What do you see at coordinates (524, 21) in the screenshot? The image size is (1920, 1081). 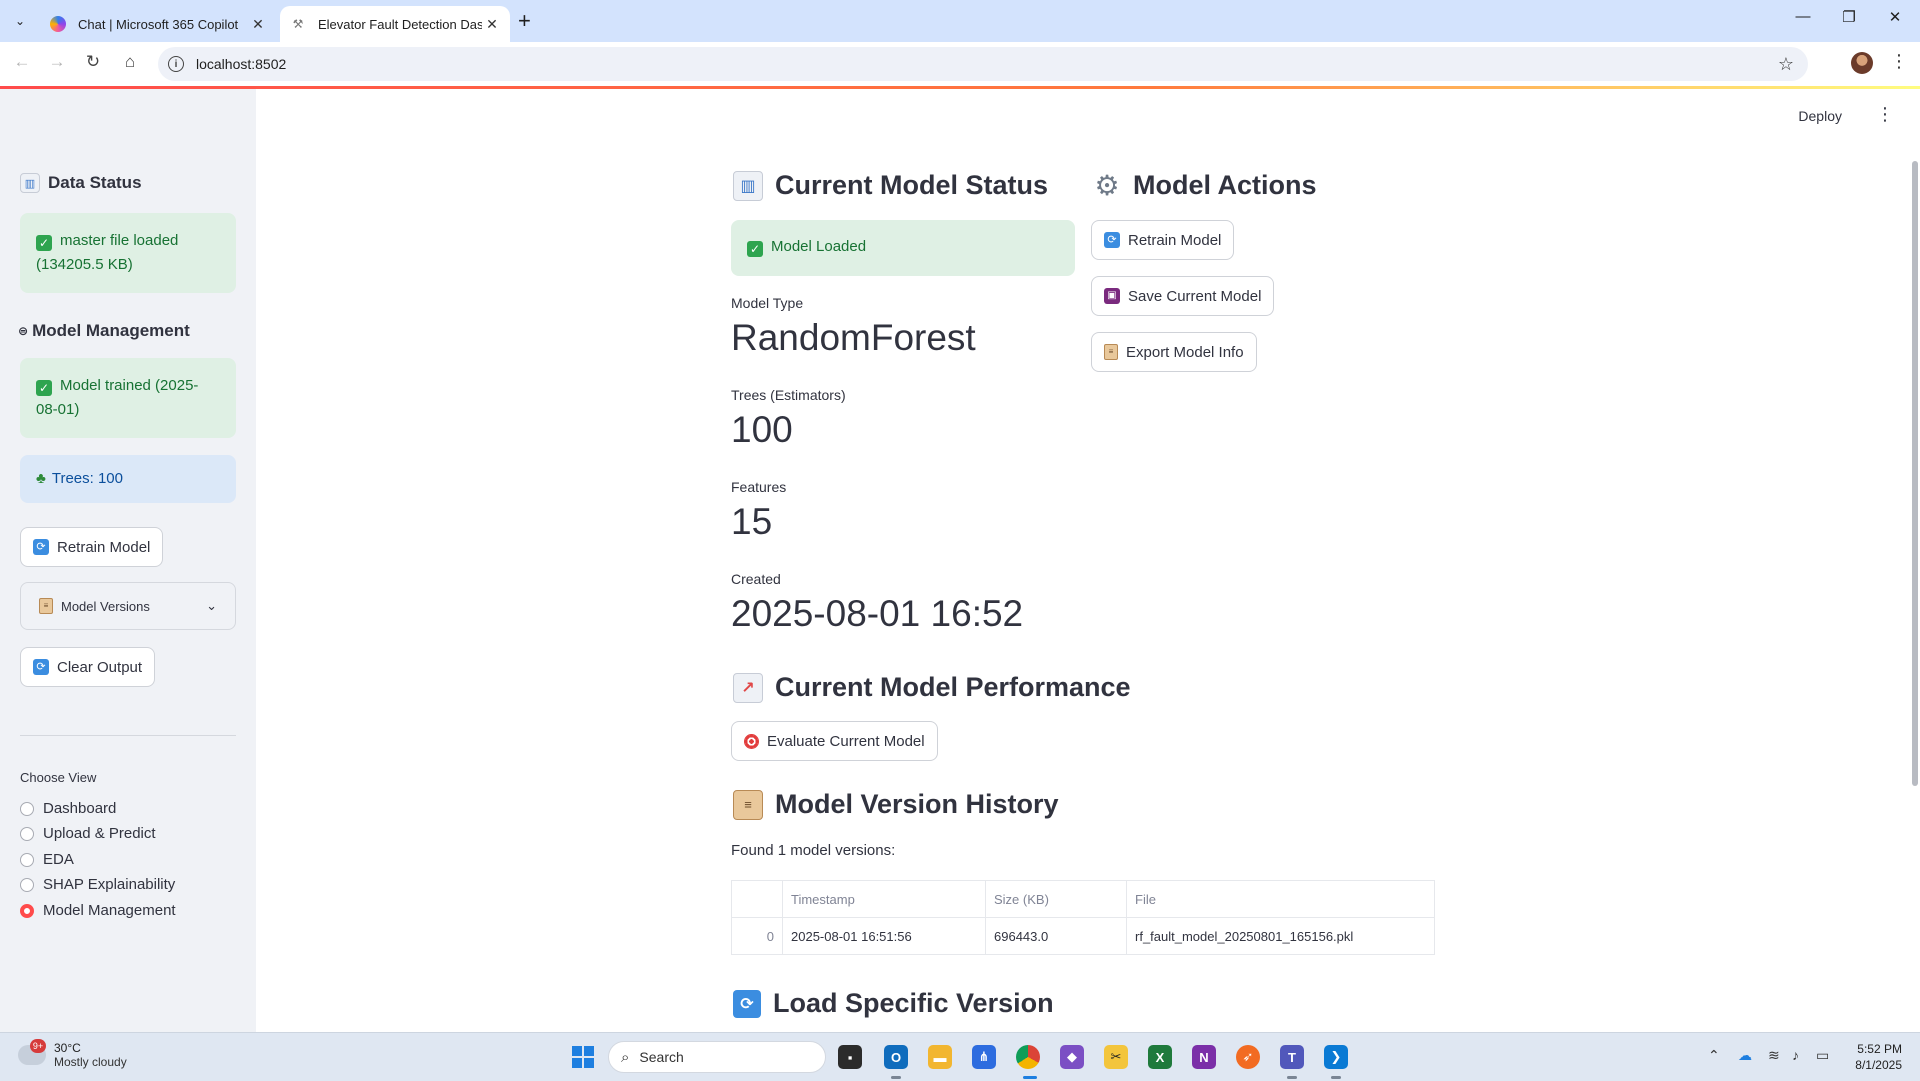 I see `new-tab-plus-icon: +` at bounding box center [524, 21].